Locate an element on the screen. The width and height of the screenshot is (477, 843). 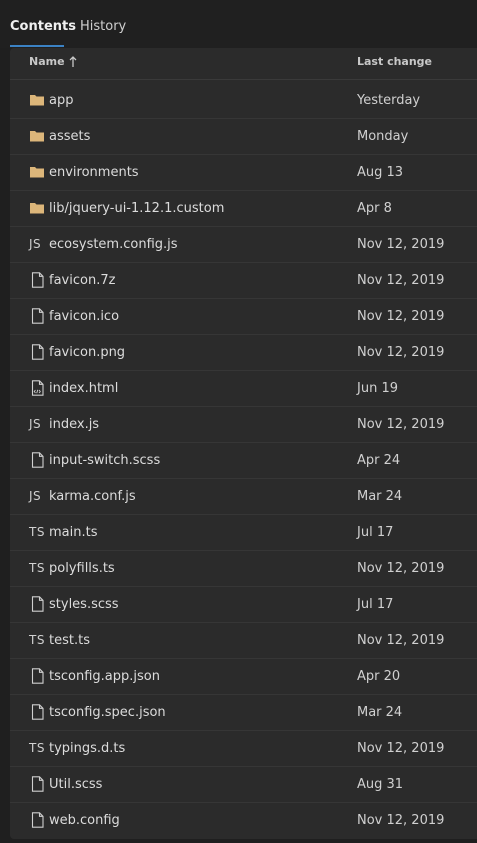
tab-contents: Contents is located at coordinates (43, 27).